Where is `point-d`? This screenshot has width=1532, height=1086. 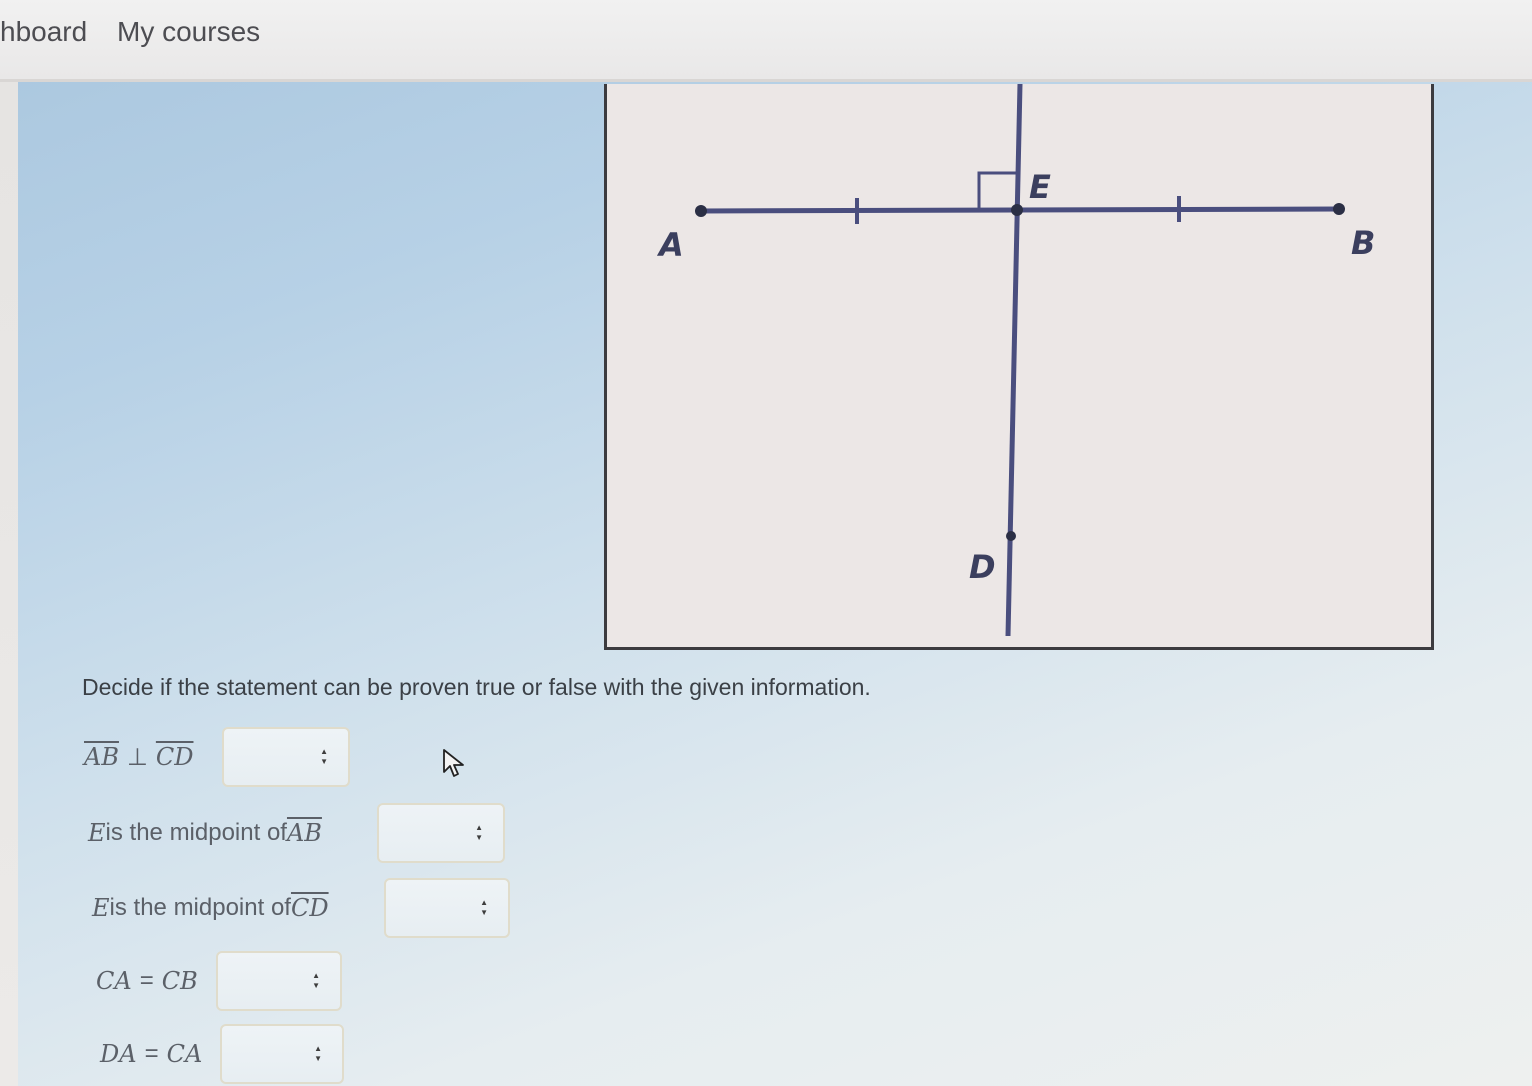 point-d is located at coordinates (1011, 536).